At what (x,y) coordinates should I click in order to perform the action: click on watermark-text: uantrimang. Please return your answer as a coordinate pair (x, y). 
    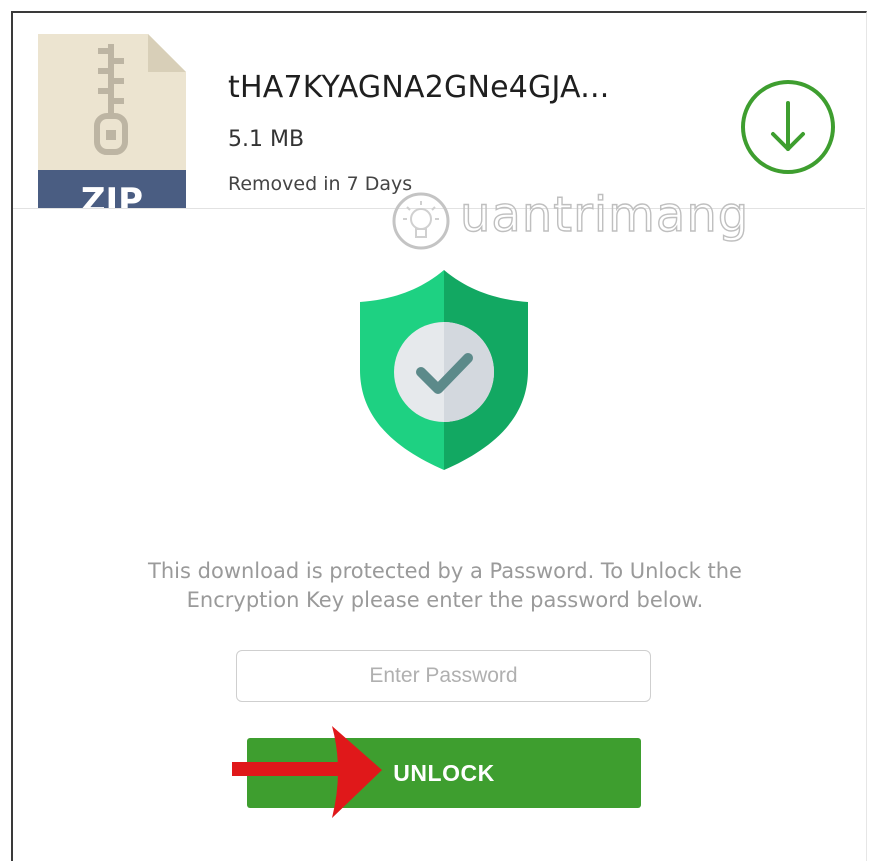
    Looking at the image, I should click on (604, 214).